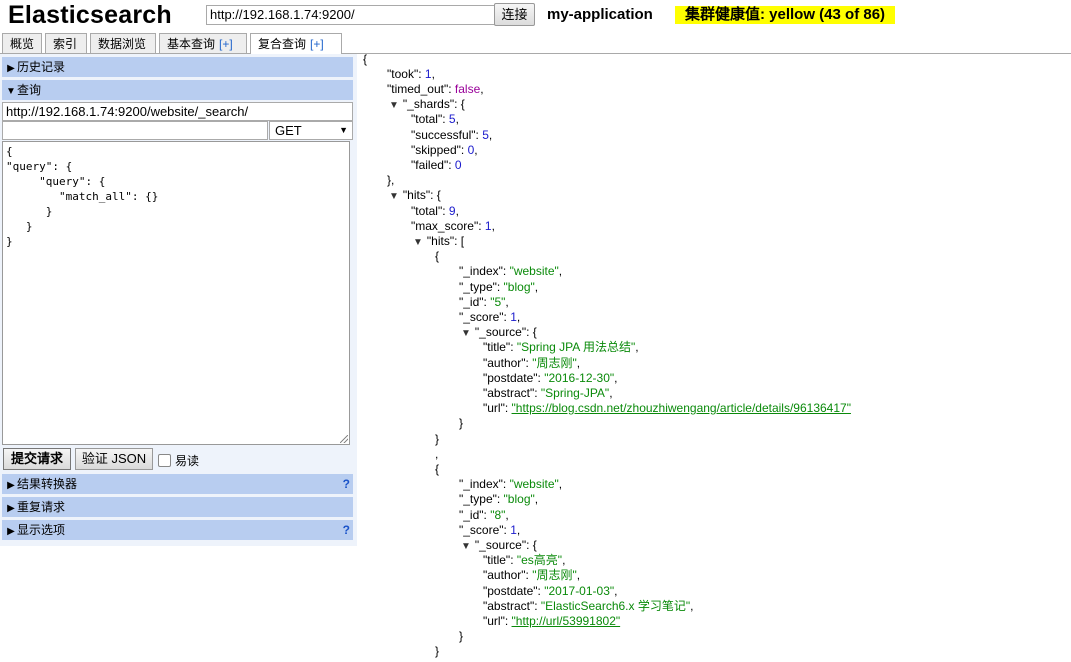 The height and width of the screenshot is (662, 1071). What do you see at coordinates (444, 150) in the screenshot?
I see `json-line-shards-skipped: "skipped": 0,` at bounding box center [444, 150].